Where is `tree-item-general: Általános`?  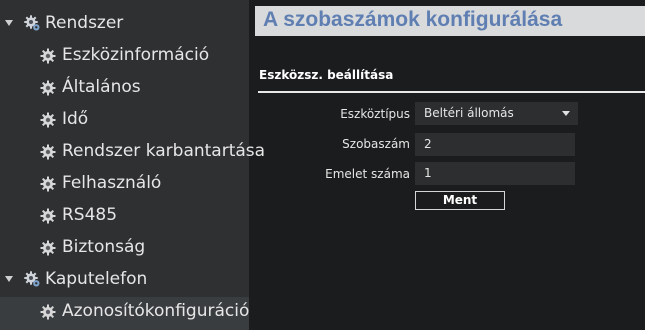 tree-item-general: Általános is located at coordinates (124, 88).